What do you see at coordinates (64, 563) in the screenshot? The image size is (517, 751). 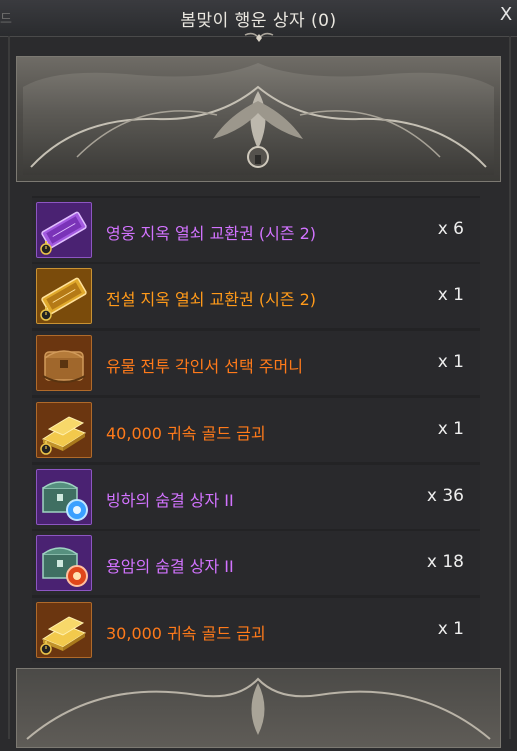 I see `lava-chest-icon` at bounding box center [64, 563].